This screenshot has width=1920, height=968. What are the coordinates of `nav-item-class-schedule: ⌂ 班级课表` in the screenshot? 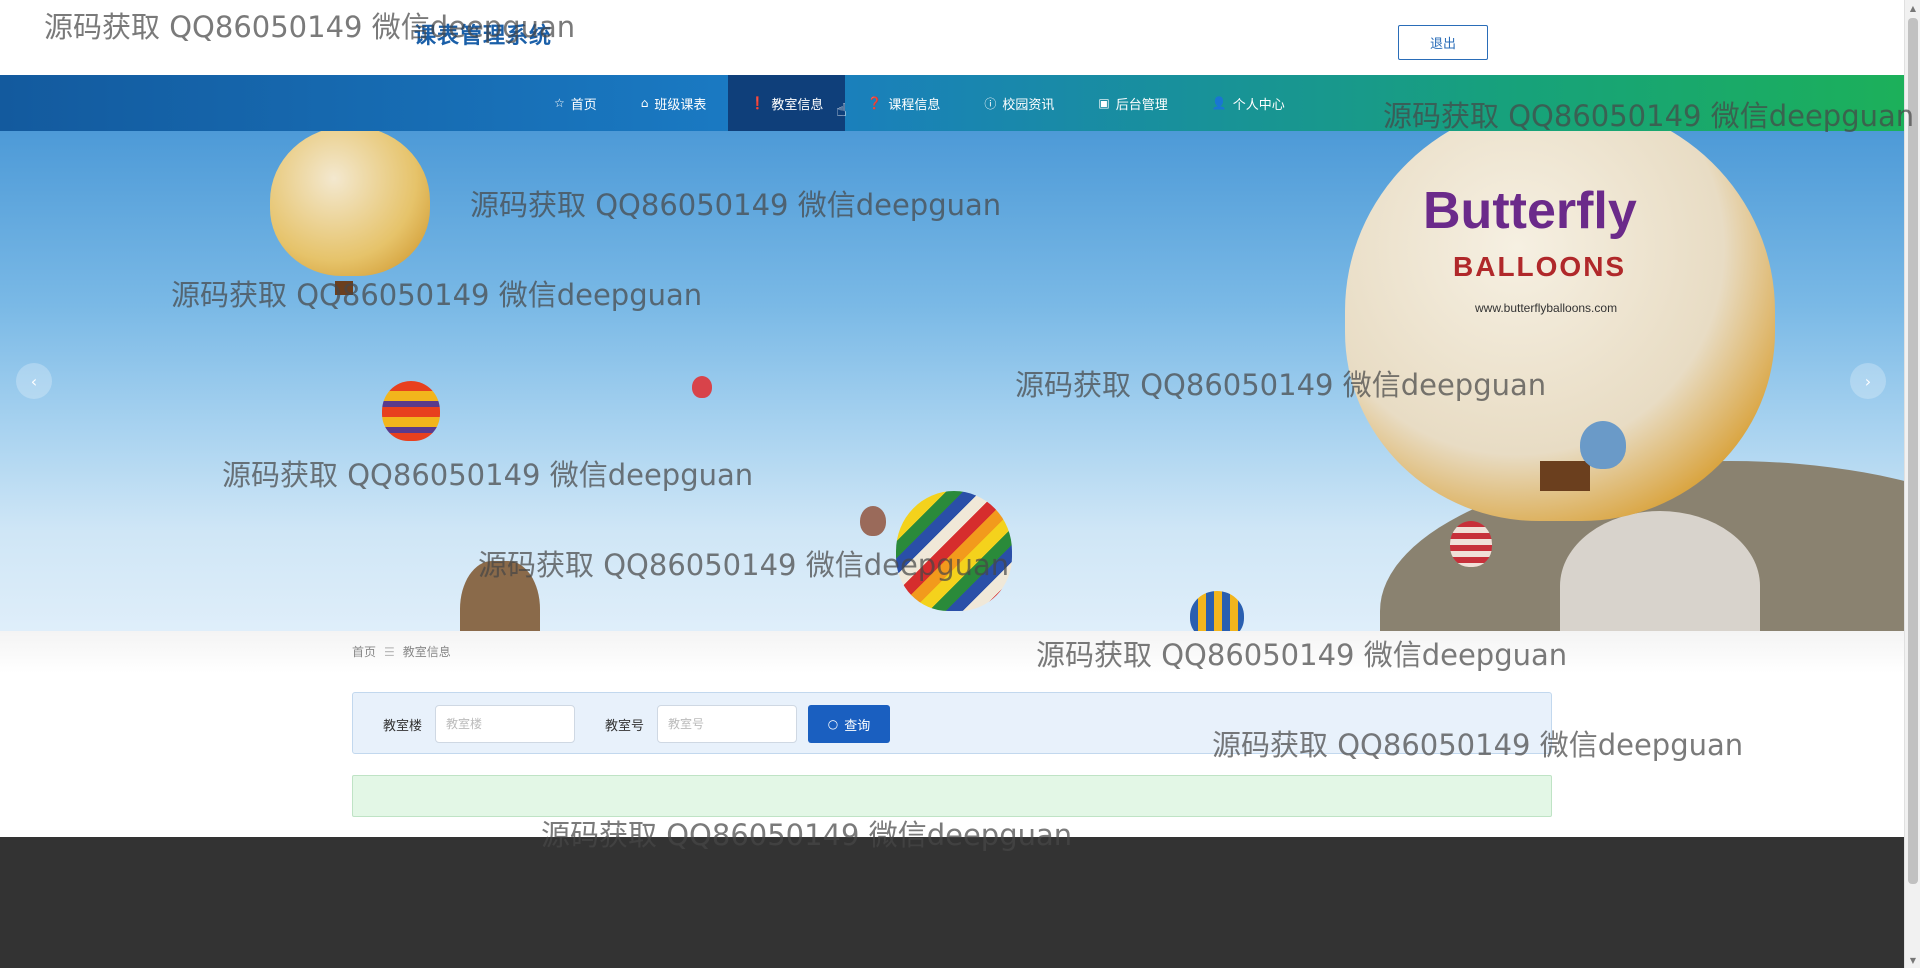 It's located at (674, 103).